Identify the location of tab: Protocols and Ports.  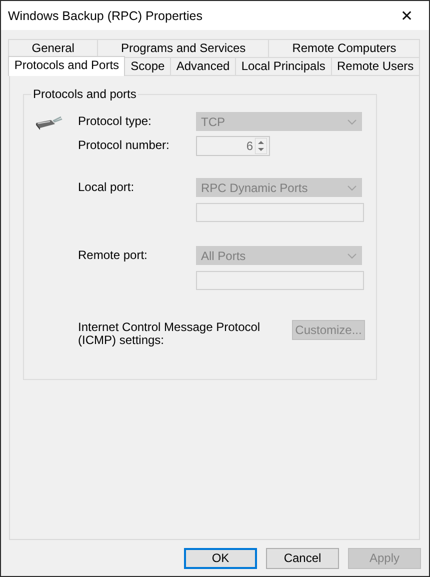
(67, 66).